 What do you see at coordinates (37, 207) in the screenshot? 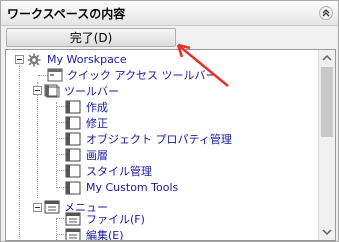
I see `menus-expander` at bounding box center [37, 207].